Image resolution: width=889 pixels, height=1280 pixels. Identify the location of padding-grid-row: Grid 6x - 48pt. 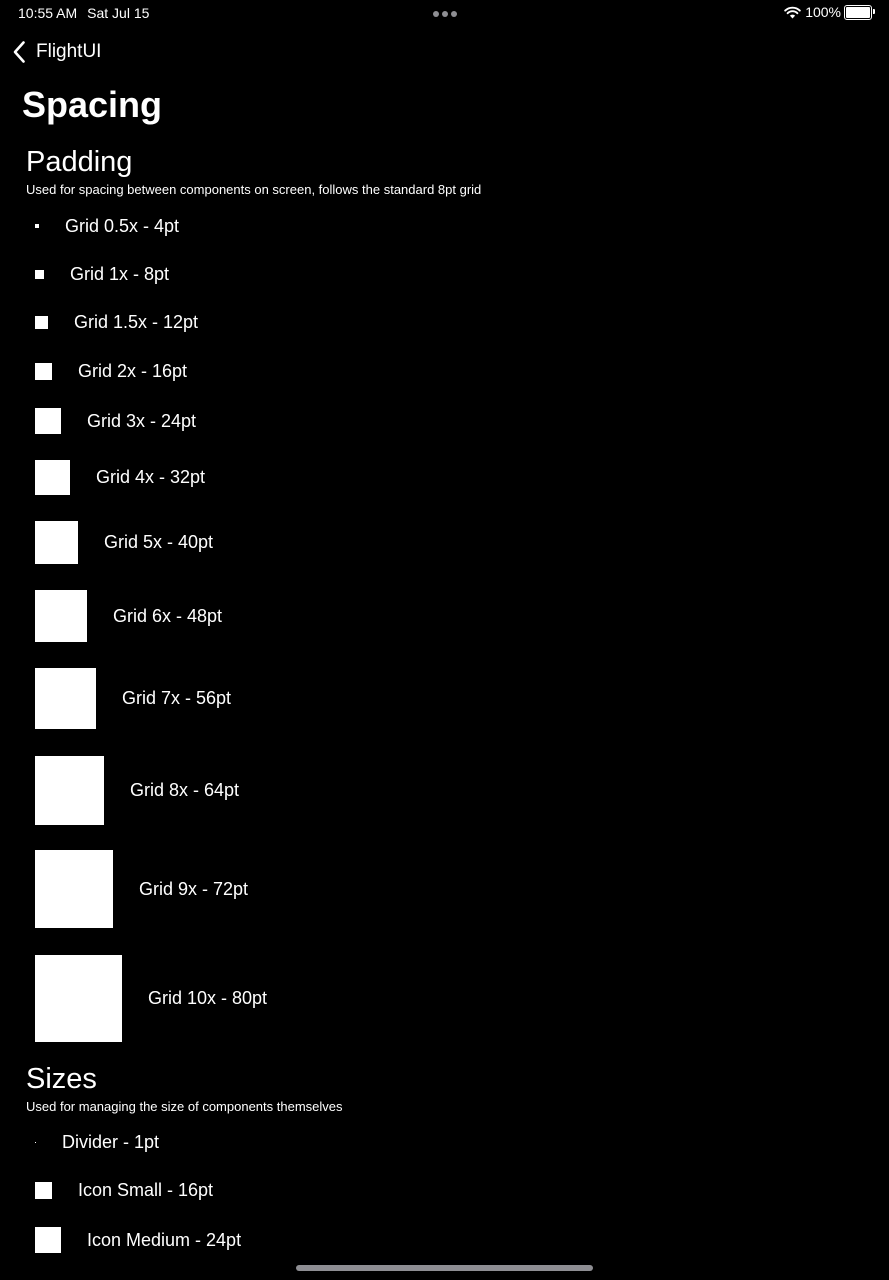
(128, 616).